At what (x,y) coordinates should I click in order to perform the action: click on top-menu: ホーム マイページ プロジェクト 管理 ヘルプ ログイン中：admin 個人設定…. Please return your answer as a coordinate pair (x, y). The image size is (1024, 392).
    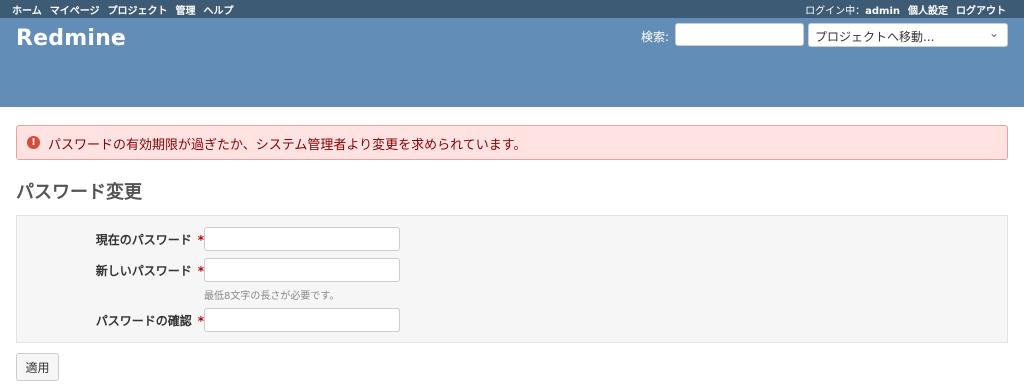
    Looking at the image, I should click on (512, 9).